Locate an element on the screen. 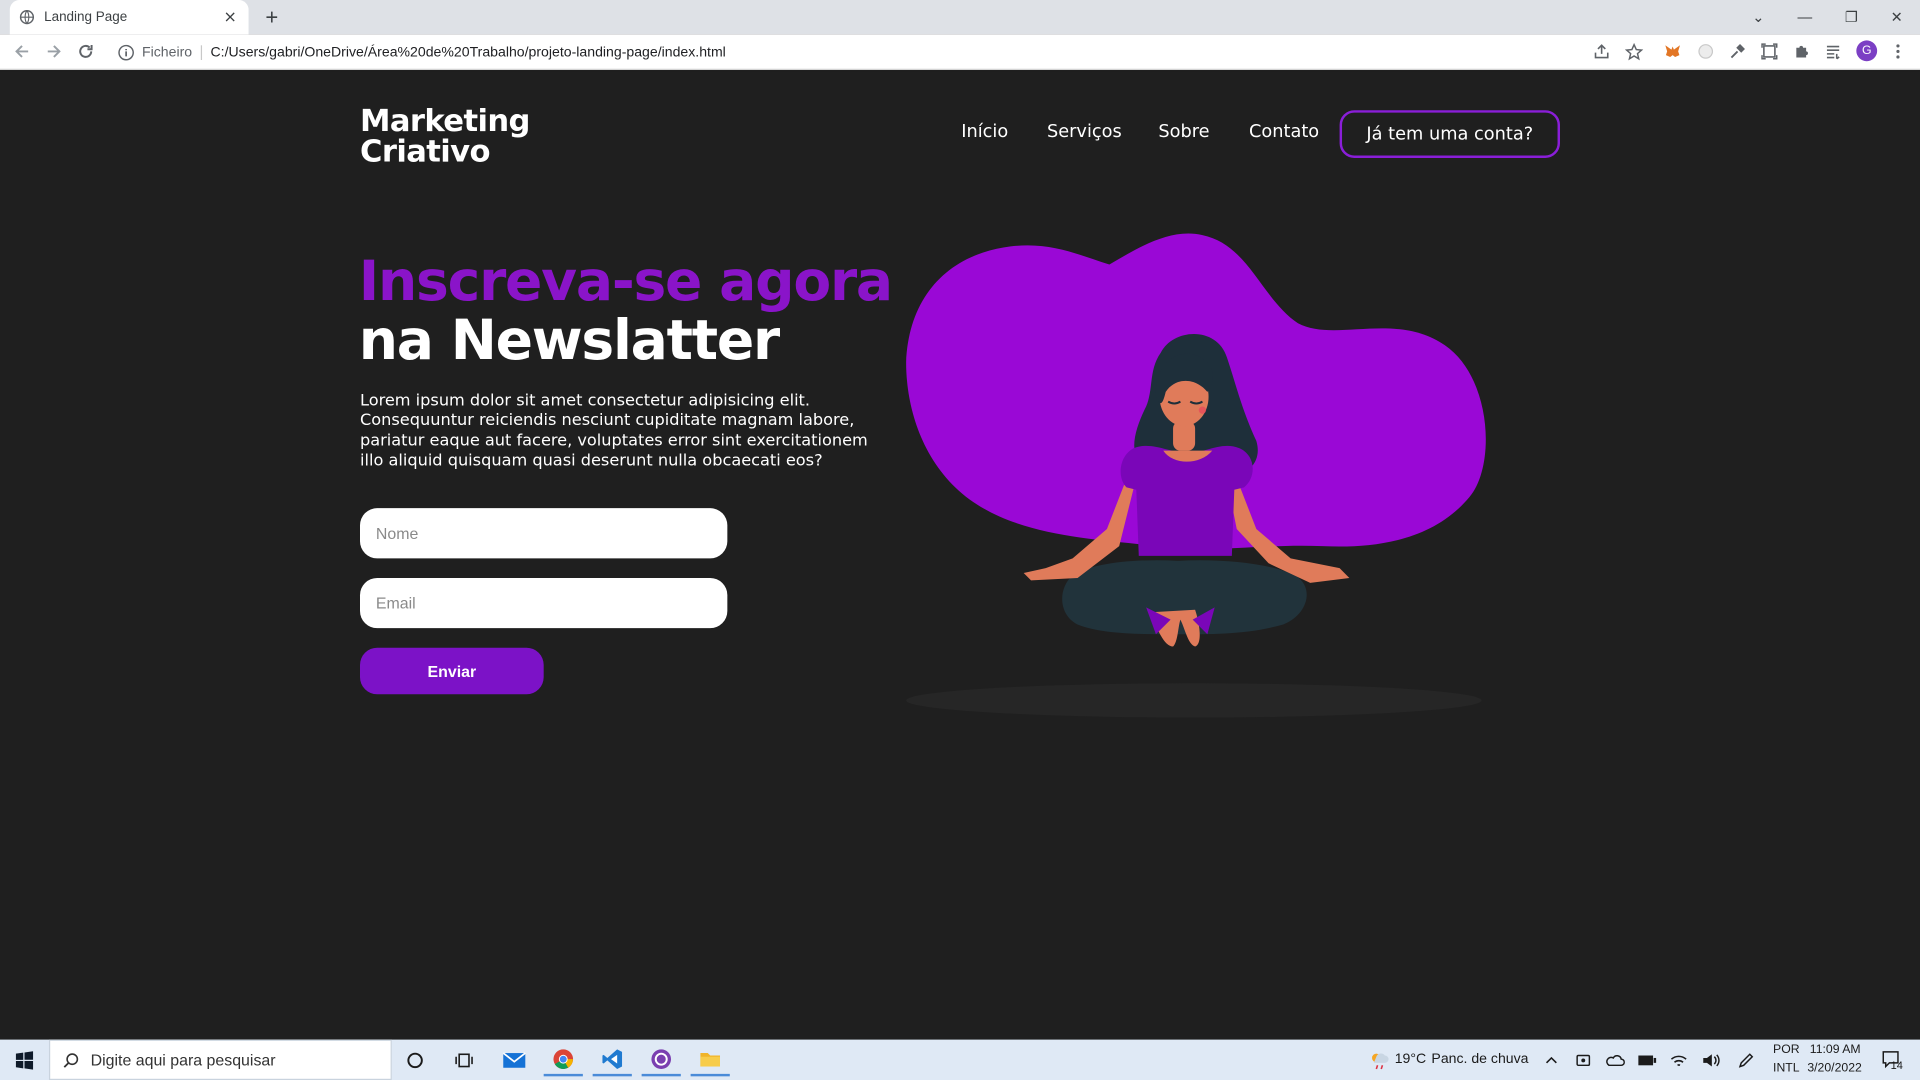 Image resolution: width=1920 pixels, height=1080 pixels. reload-icon is located at coordinates (86, 52).